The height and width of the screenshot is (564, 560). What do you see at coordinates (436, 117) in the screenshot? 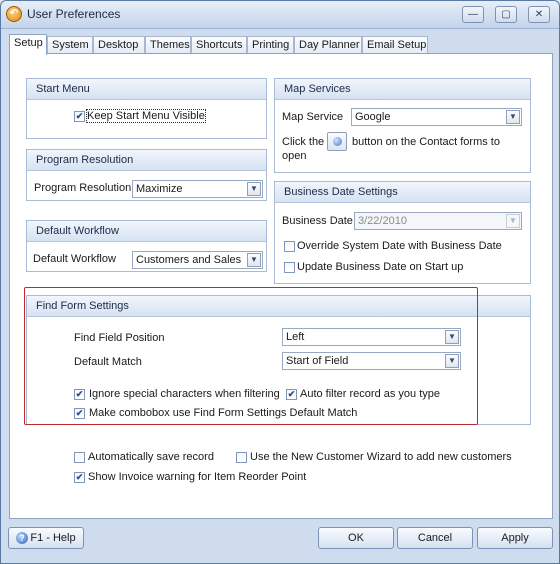
I see `map-service-select: Google ▼` at bounding box center [436, 117].